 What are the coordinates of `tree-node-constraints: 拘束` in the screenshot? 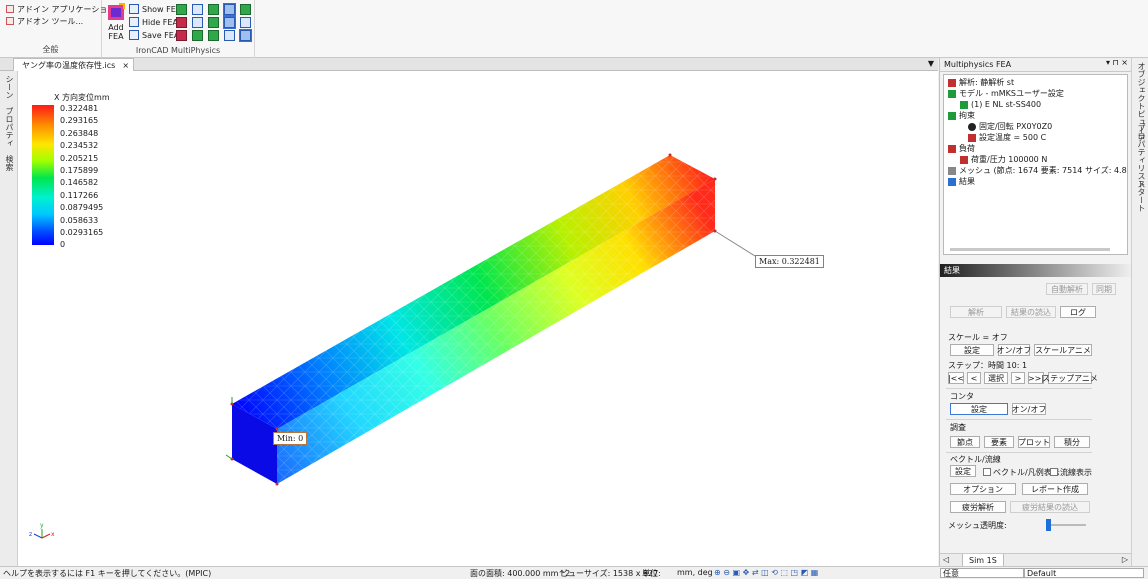 It's located at (961, 115).